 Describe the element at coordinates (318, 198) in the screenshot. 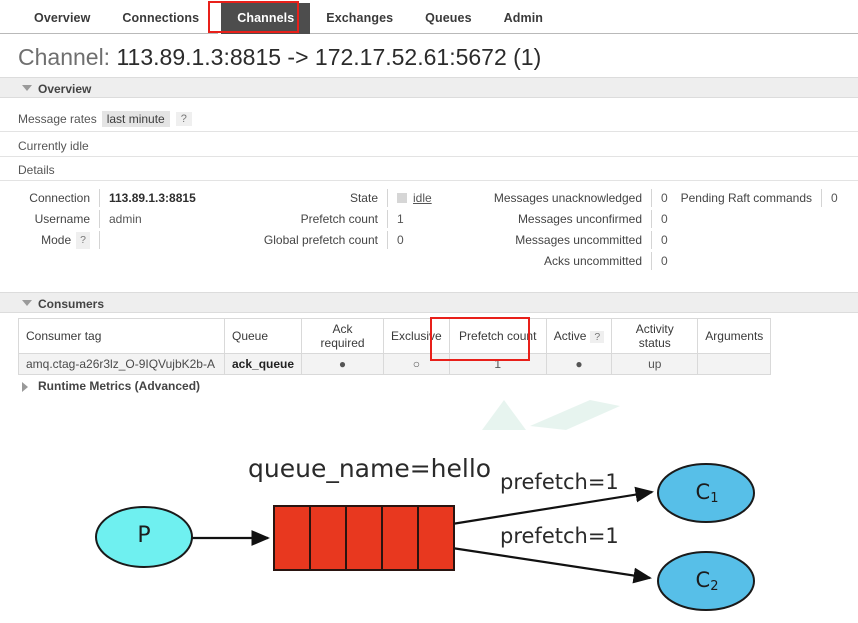

I see `detail-key-state: State` at that location.